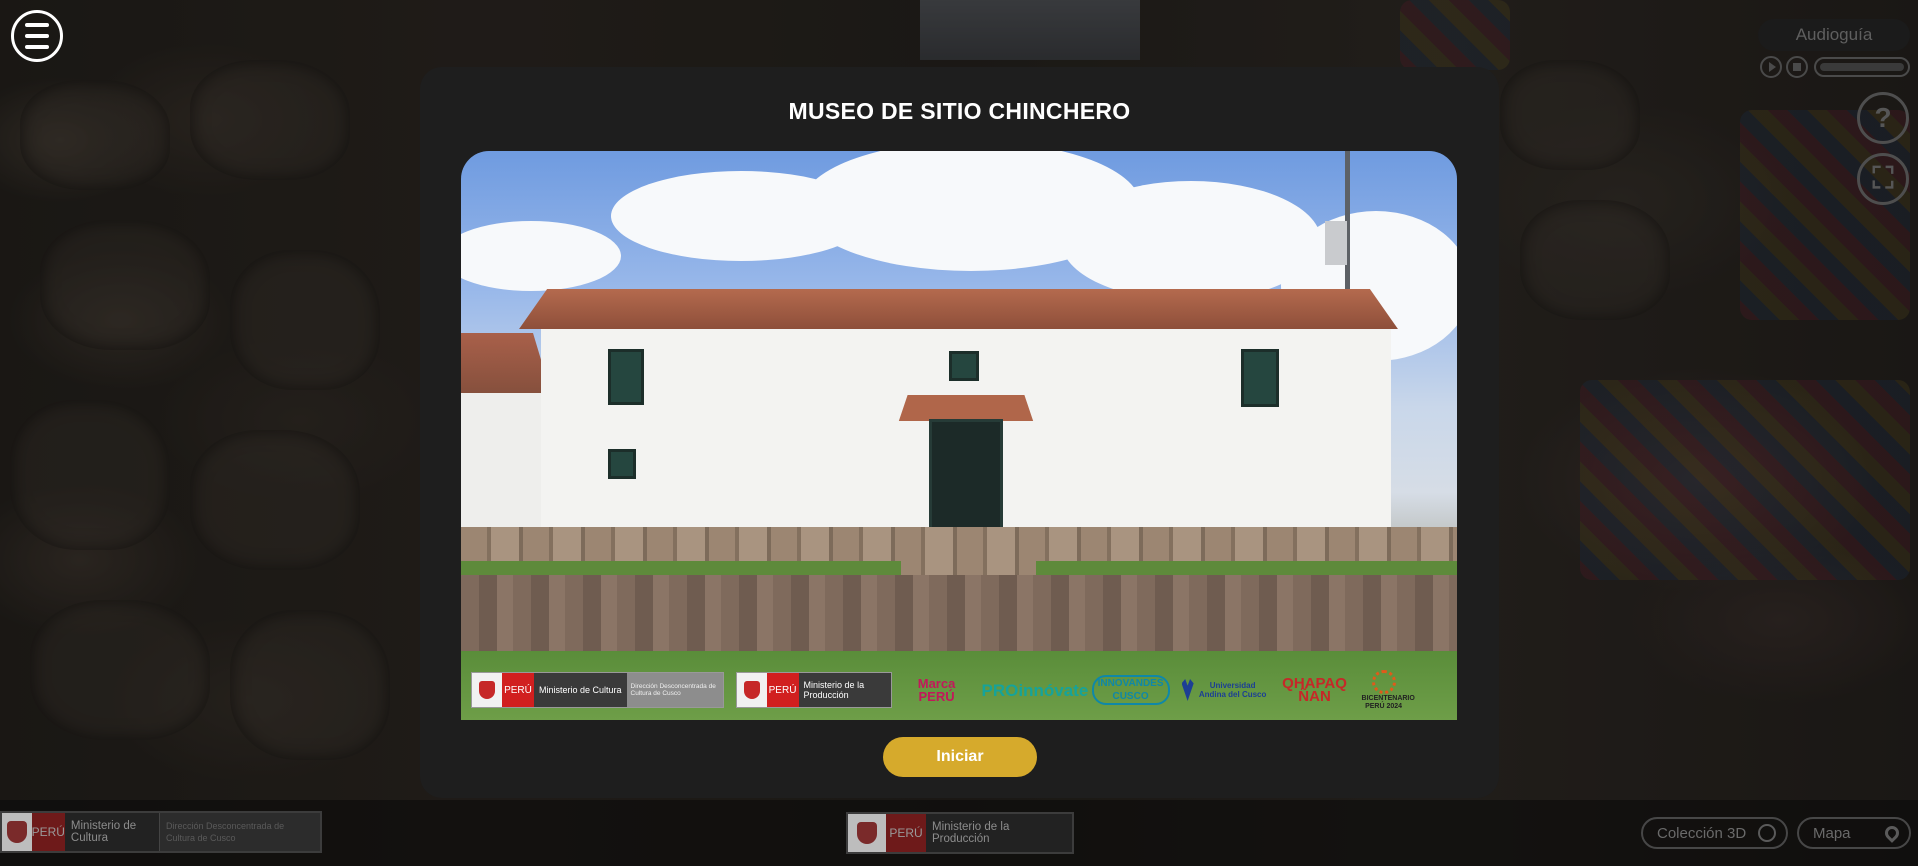 The image size is (1918, 866). What do you see at coordinates (1702, 833) in the screenshot?
I see `coleccion-3d-label: Colección 3D` at bounding box center [1702, 833].